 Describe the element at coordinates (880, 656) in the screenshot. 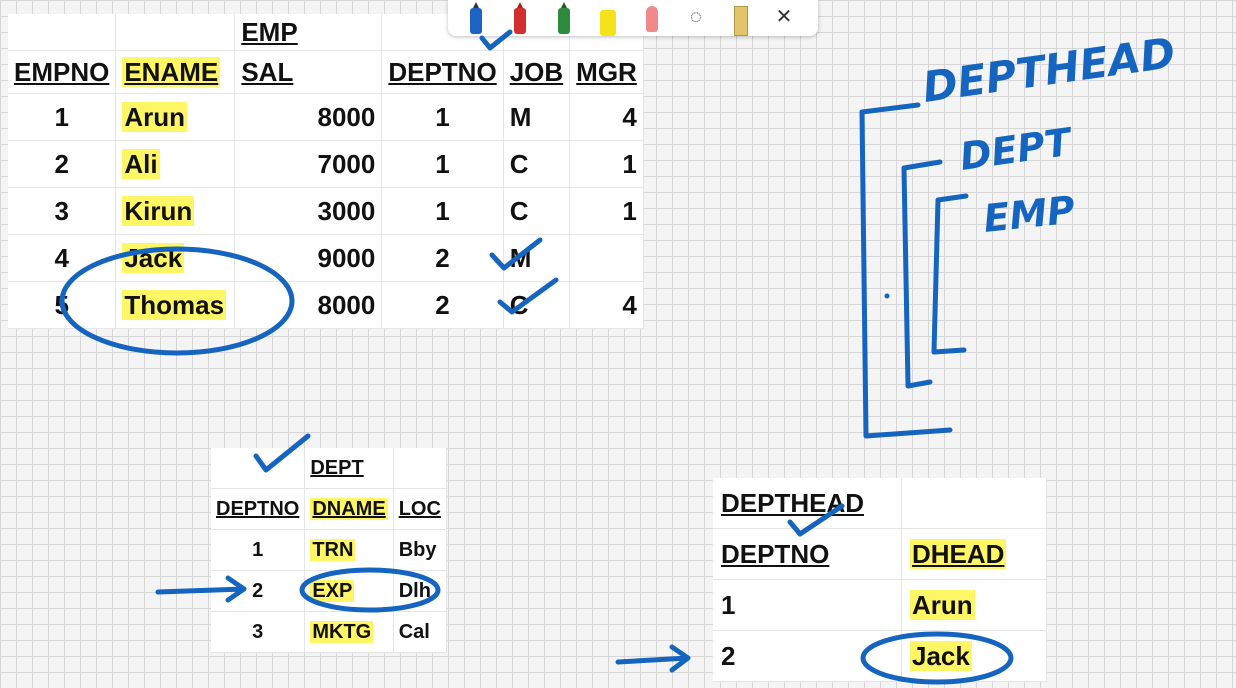

I see `table-row: 2 Jack` at that location.